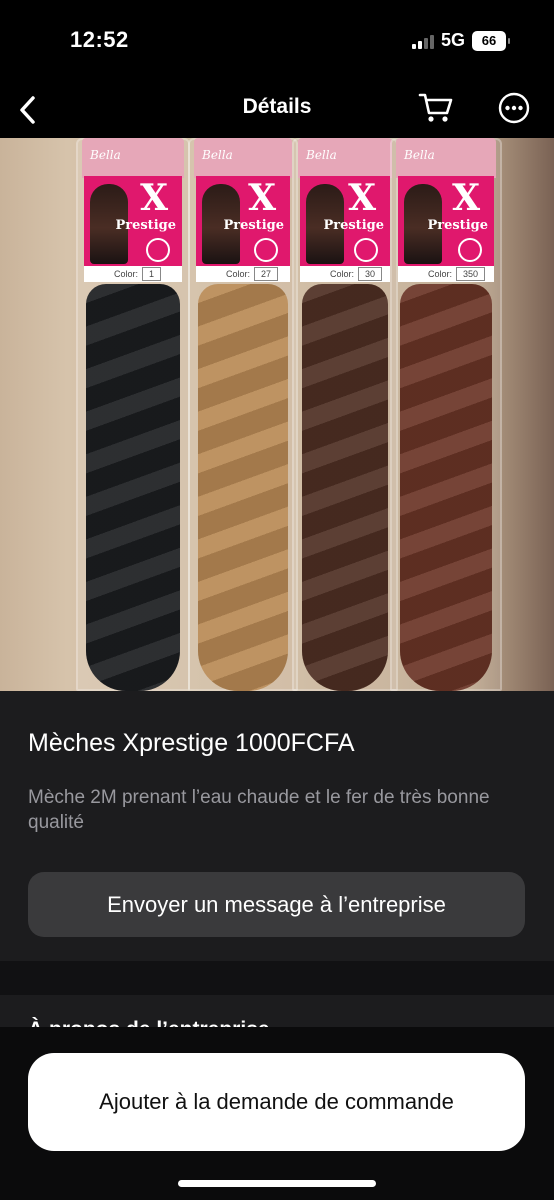 The image size is (554, 1200). I want to click on status-indicators: 5G 66, so click(460, 40).